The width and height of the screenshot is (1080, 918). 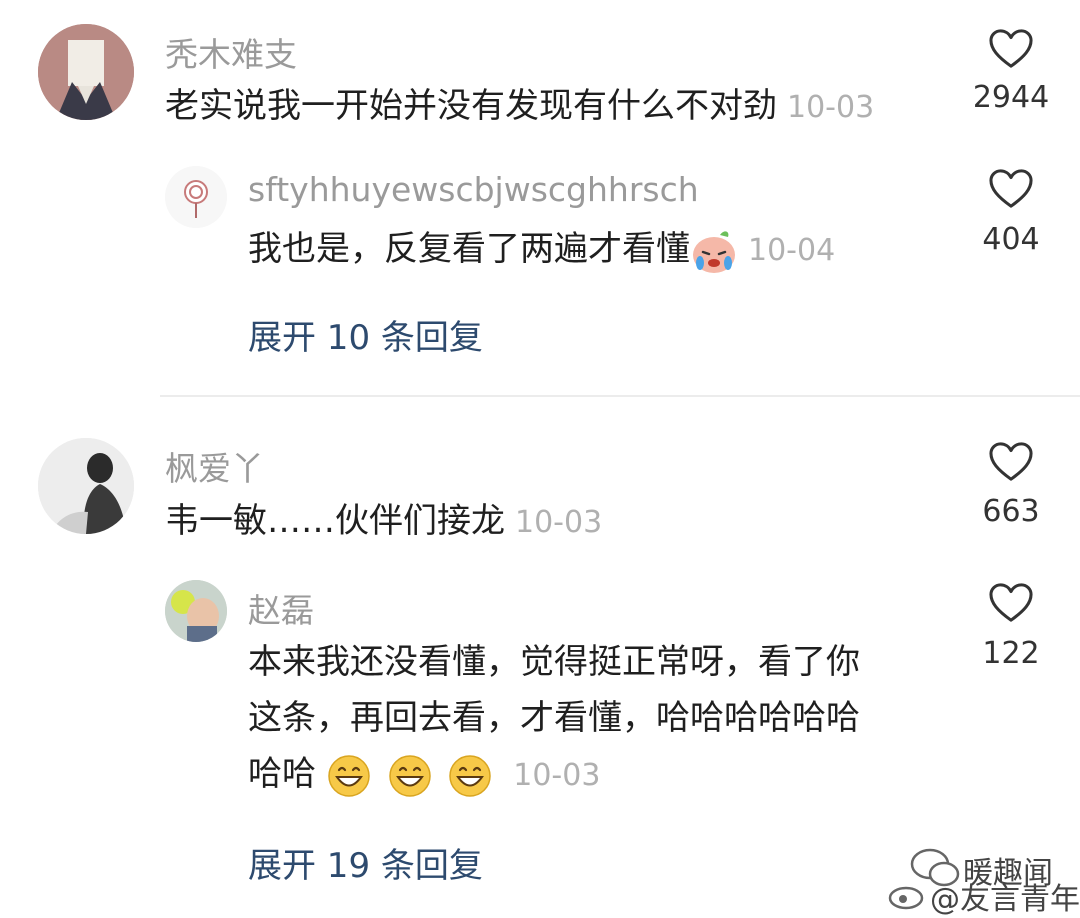 What do you see at coordinates (282, 774) in the screenshot?
I see `reply-line: 哈哈` at bounding box center [282, 774].